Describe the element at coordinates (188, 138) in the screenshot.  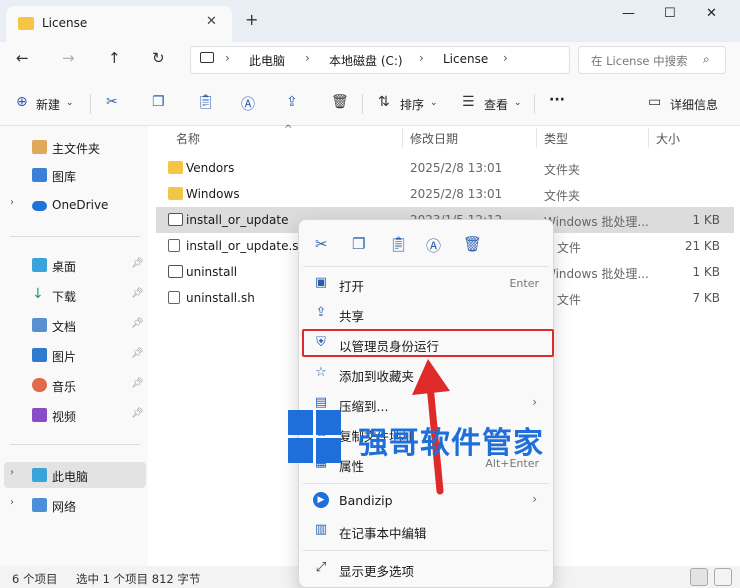
I see `column-header-name: 名称` at that location.